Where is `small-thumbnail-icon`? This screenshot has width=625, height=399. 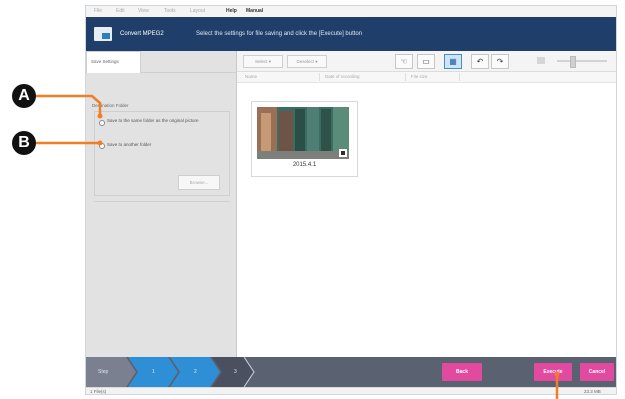 small-thumbnail-icon is located at coordinates (541, 60).